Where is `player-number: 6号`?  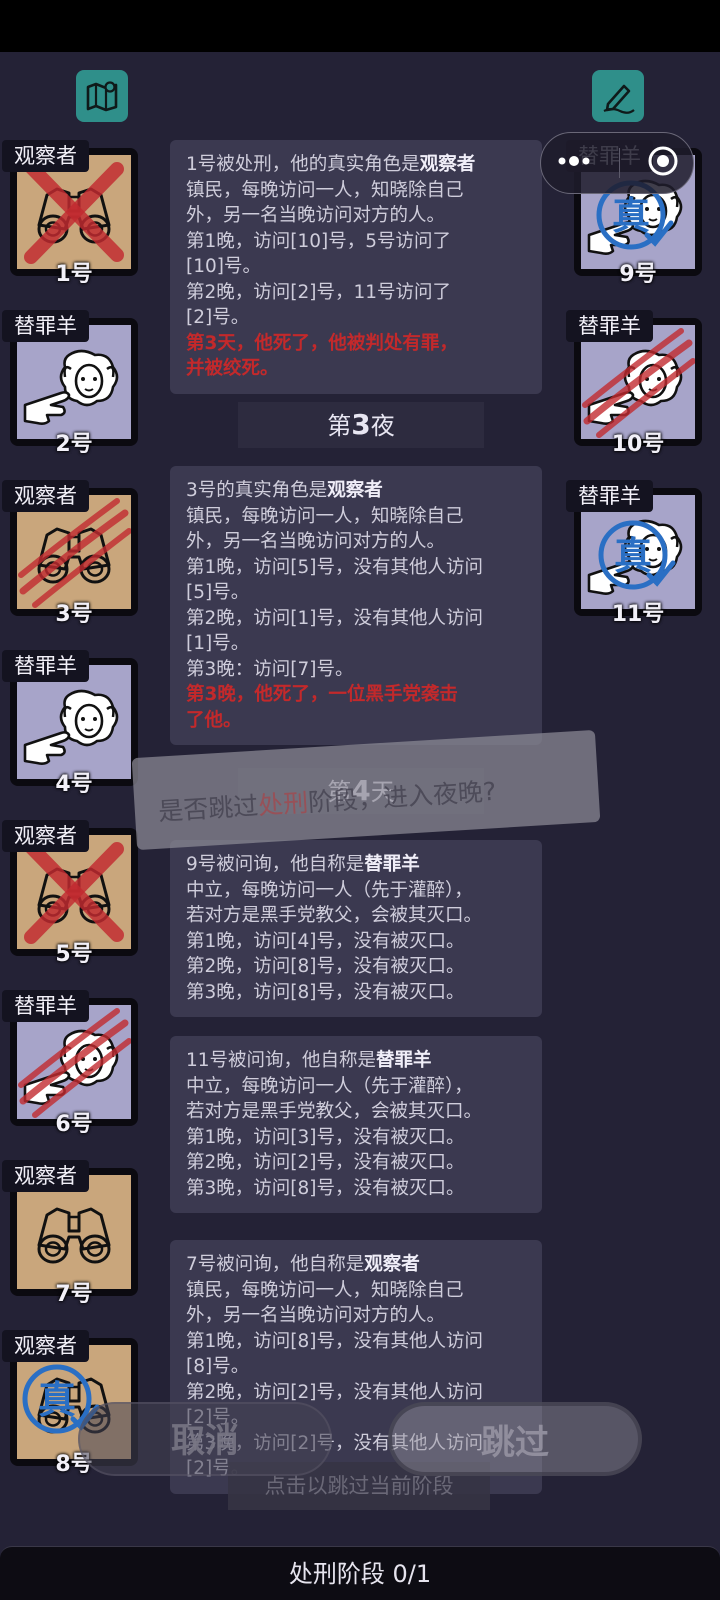 player-number: 6号 is located at coordinates (74, 1124).